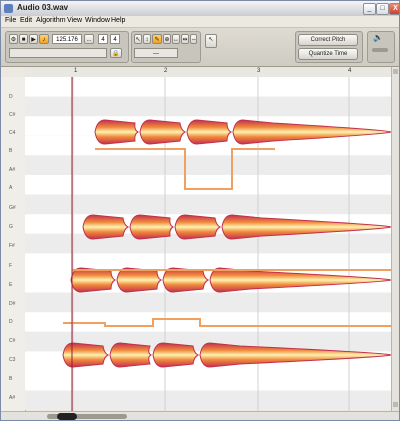  What do you see at coordinates (200, 415) in the screenshot?
I see `horizontal-scrollbar` at bounding box center [200, 415].